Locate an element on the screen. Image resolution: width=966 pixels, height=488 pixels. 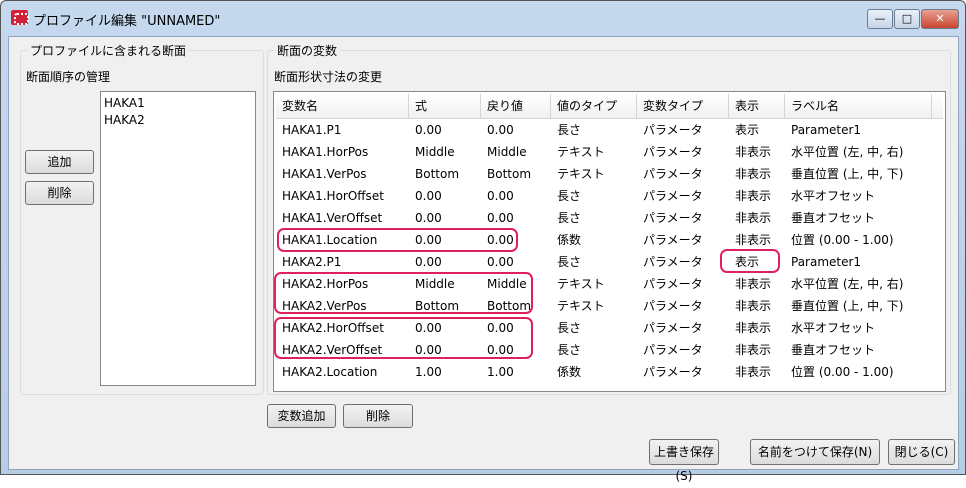
column-header: 変数名 is located at coordinates (342, 106).